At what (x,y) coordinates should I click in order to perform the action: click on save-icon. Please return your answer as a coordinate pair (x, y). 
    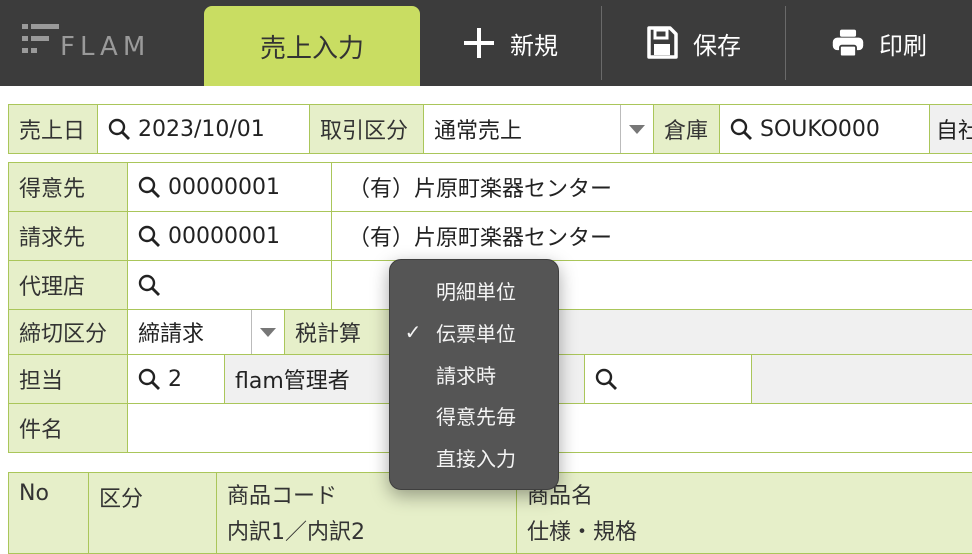
    Looking at the image, I should click on (662, 43).